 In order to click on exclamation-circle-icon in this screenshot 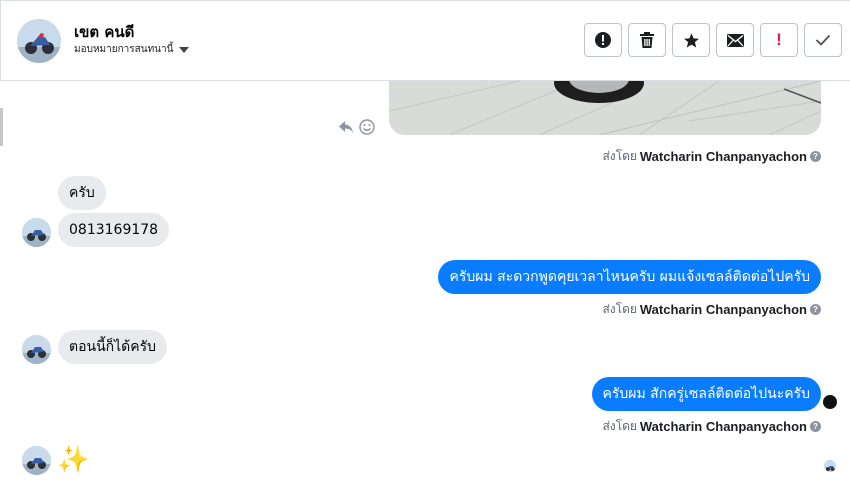, I will do `click(603, 40)`.